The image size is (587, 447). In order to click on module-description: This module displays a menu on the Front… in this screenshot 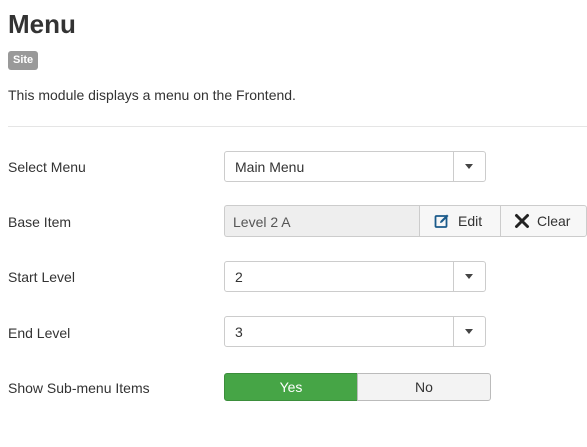, I will do `click(152, 95)`.